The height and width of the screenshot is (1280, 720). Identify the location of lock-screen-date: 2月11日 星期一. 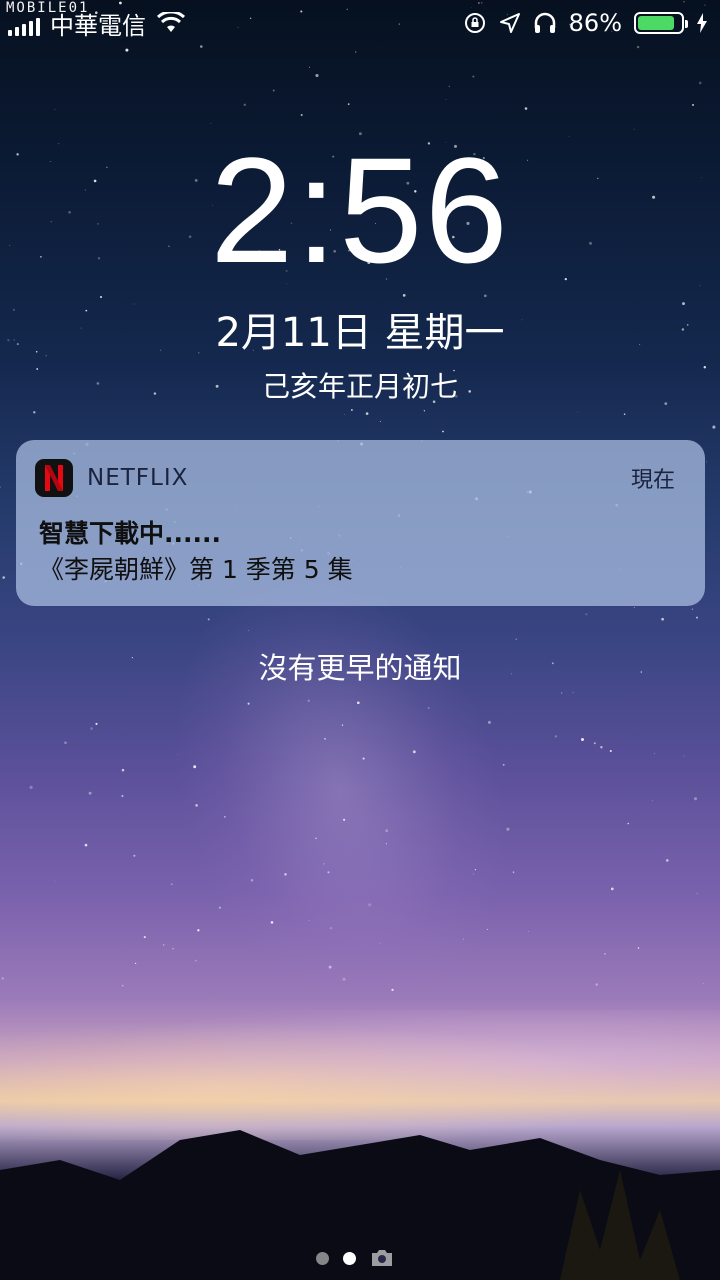
(360, 333).